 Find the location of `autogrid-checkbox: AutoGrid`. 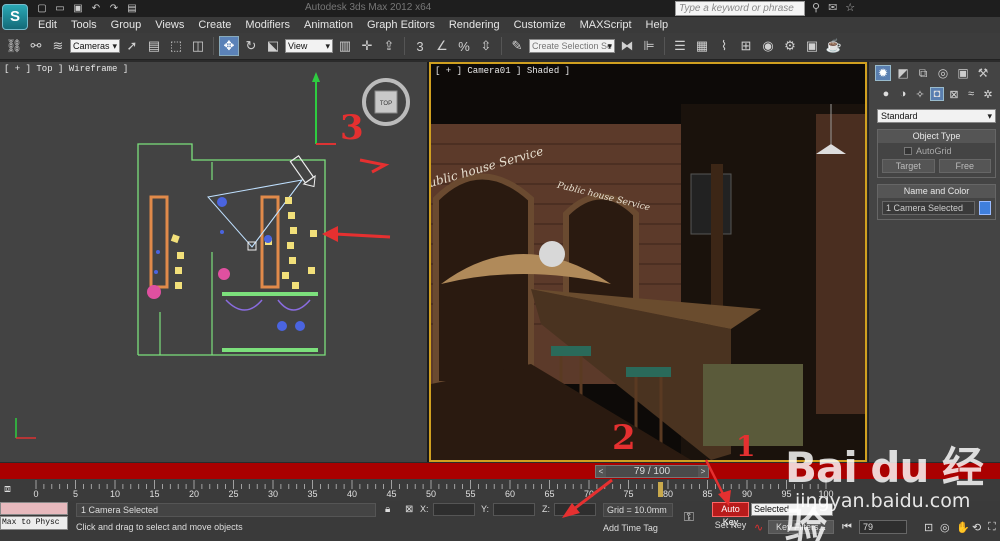

autogrid-checkbox: AutoGrid is located at coordinates (947, 151).